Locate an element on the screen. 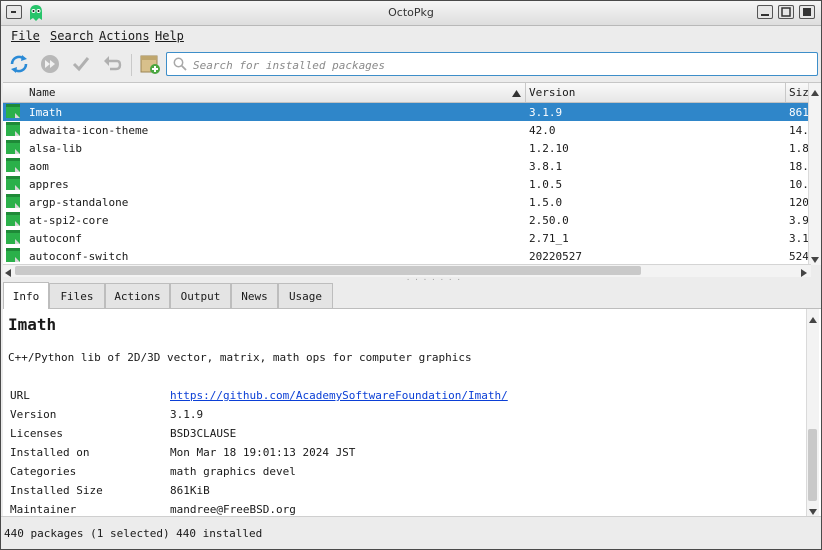 The width and height of the screenshot is (822, 550). cell-name: alsa-lib is located at coordinates (55, 148).